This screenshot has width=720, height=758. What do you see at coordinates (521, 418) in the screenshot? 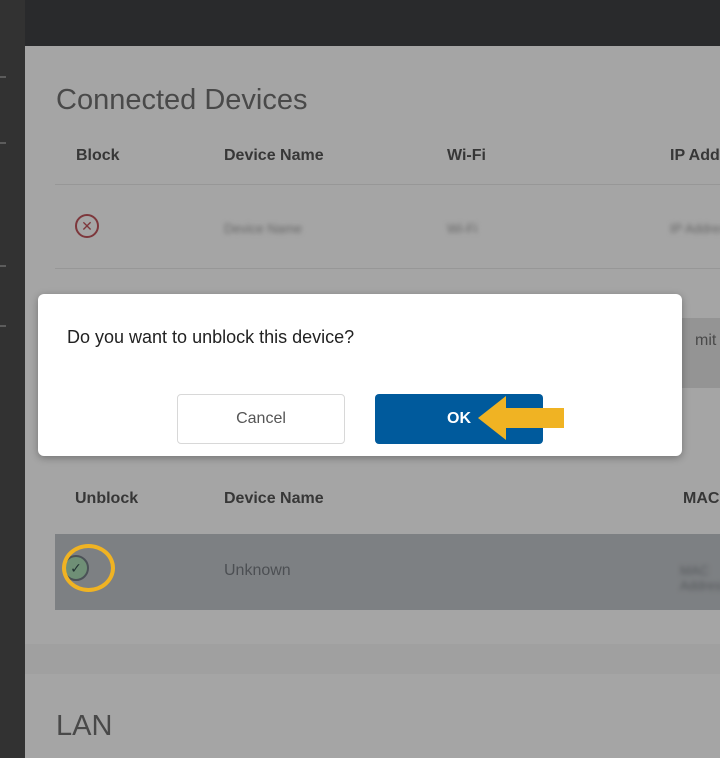
I see `arrow-left-icon` at bounding box center [521, 418].